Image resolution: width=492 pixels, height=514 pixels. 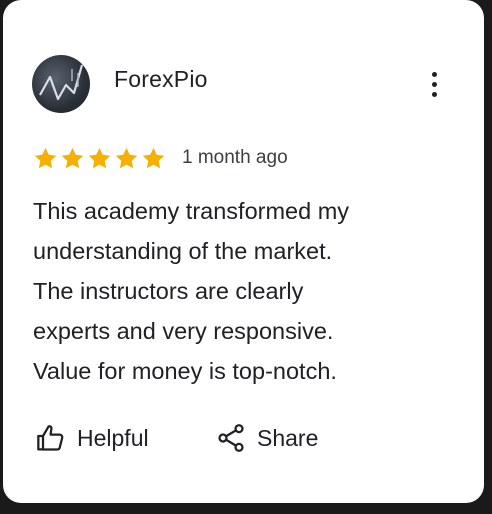 I want to click on thumb-up-icon, so click(x=50, y=438).